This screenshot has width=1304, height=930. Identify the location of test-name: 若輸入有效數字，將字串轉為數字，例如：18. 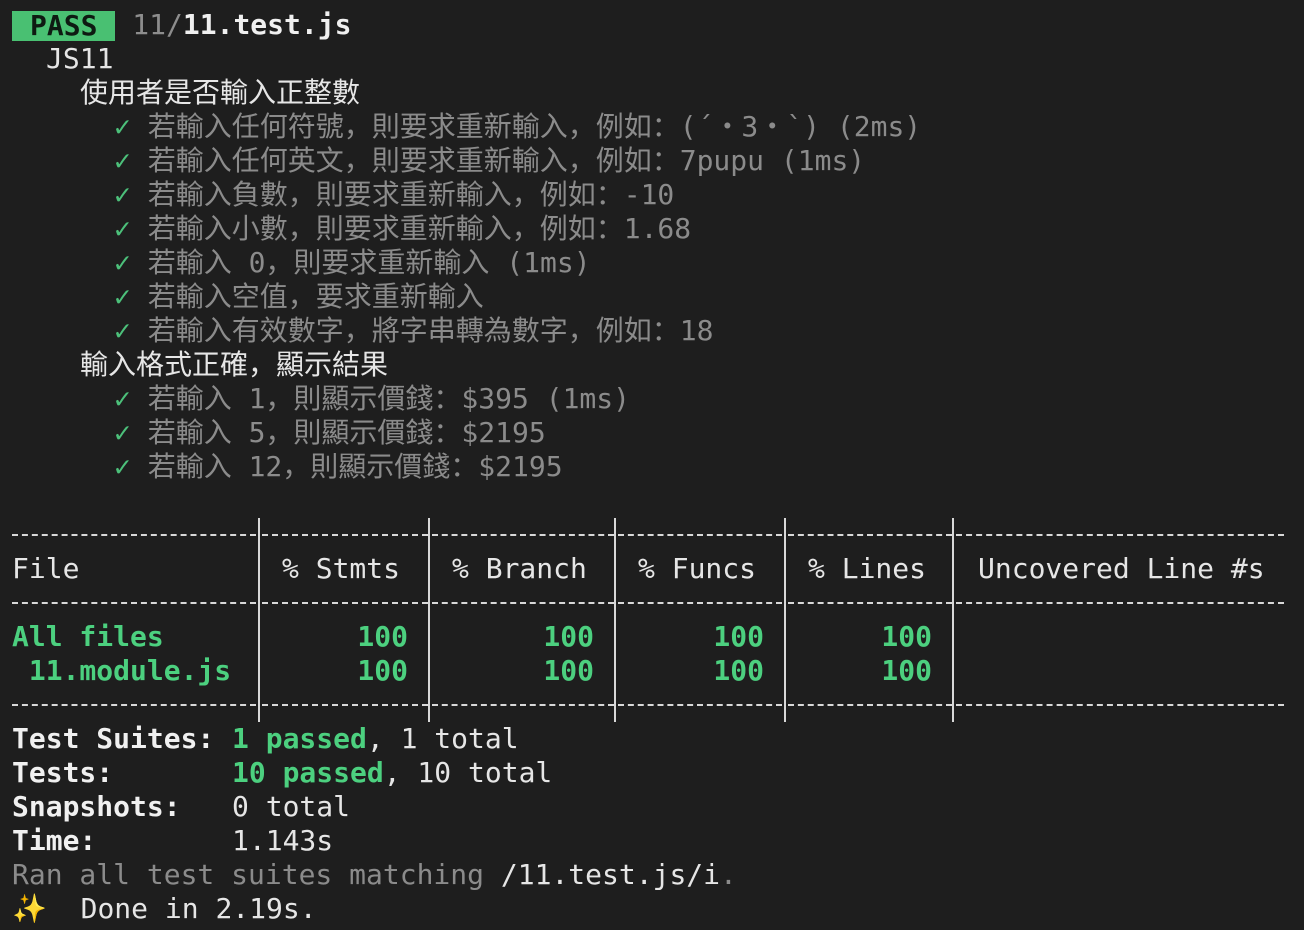
(430, 330).